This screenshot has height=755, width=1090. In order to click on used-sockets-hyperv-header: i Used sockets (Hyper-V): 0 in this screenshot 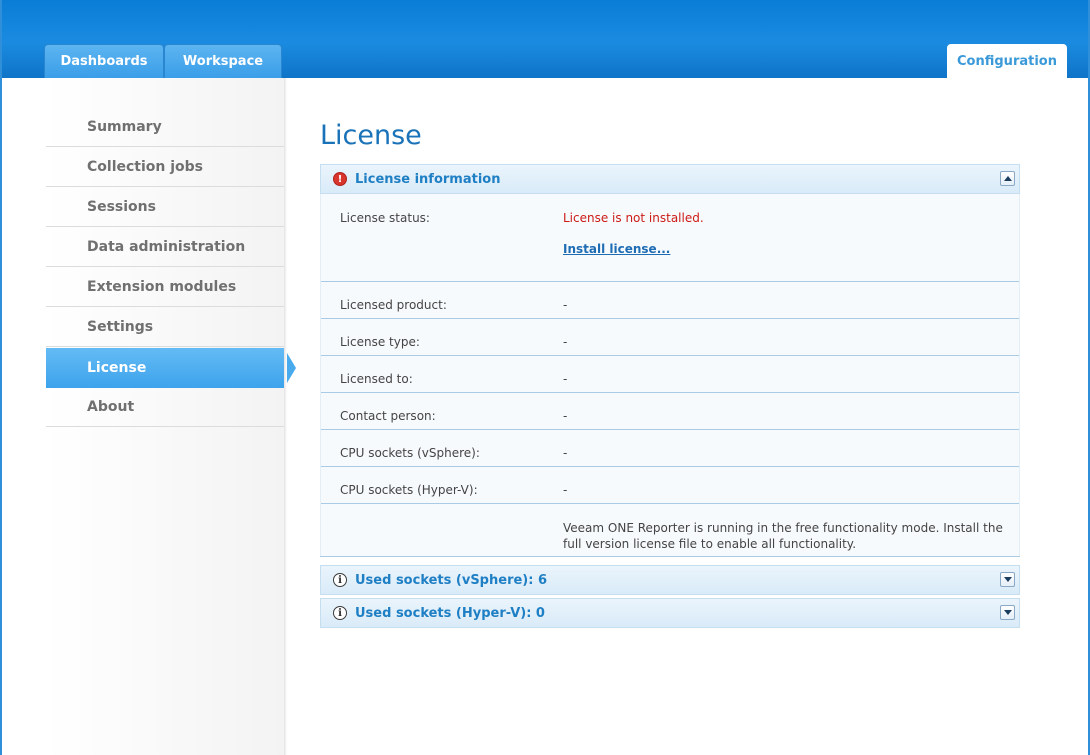, I will do `click(670, 613)`.